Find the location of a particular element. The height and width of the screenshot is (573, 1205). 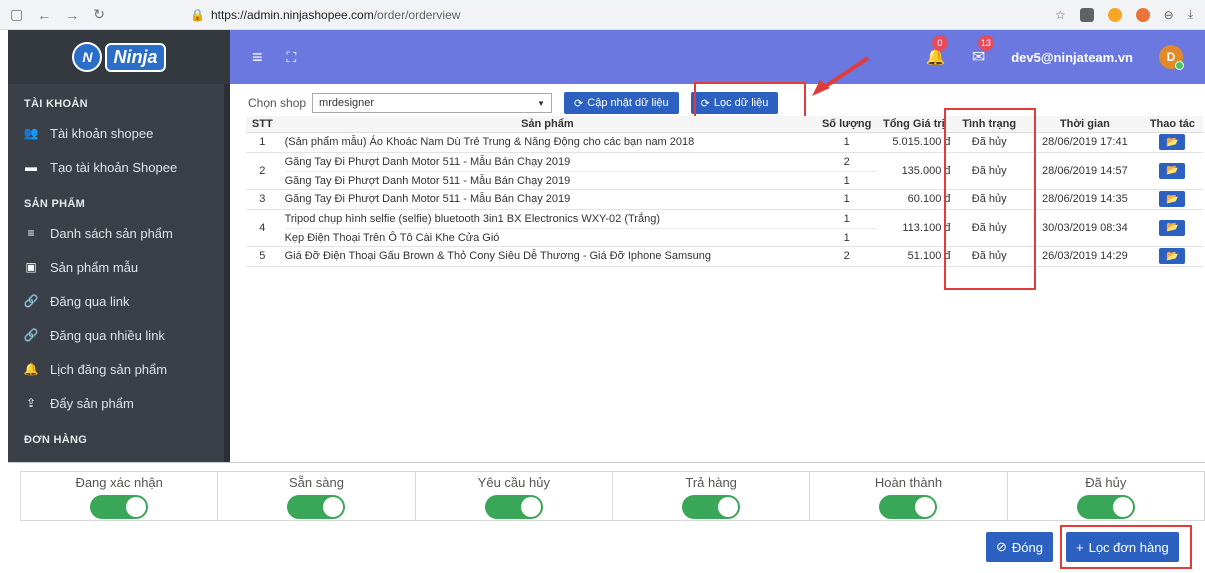

logo-area: N Ninja is located at coordinates (119, 57).